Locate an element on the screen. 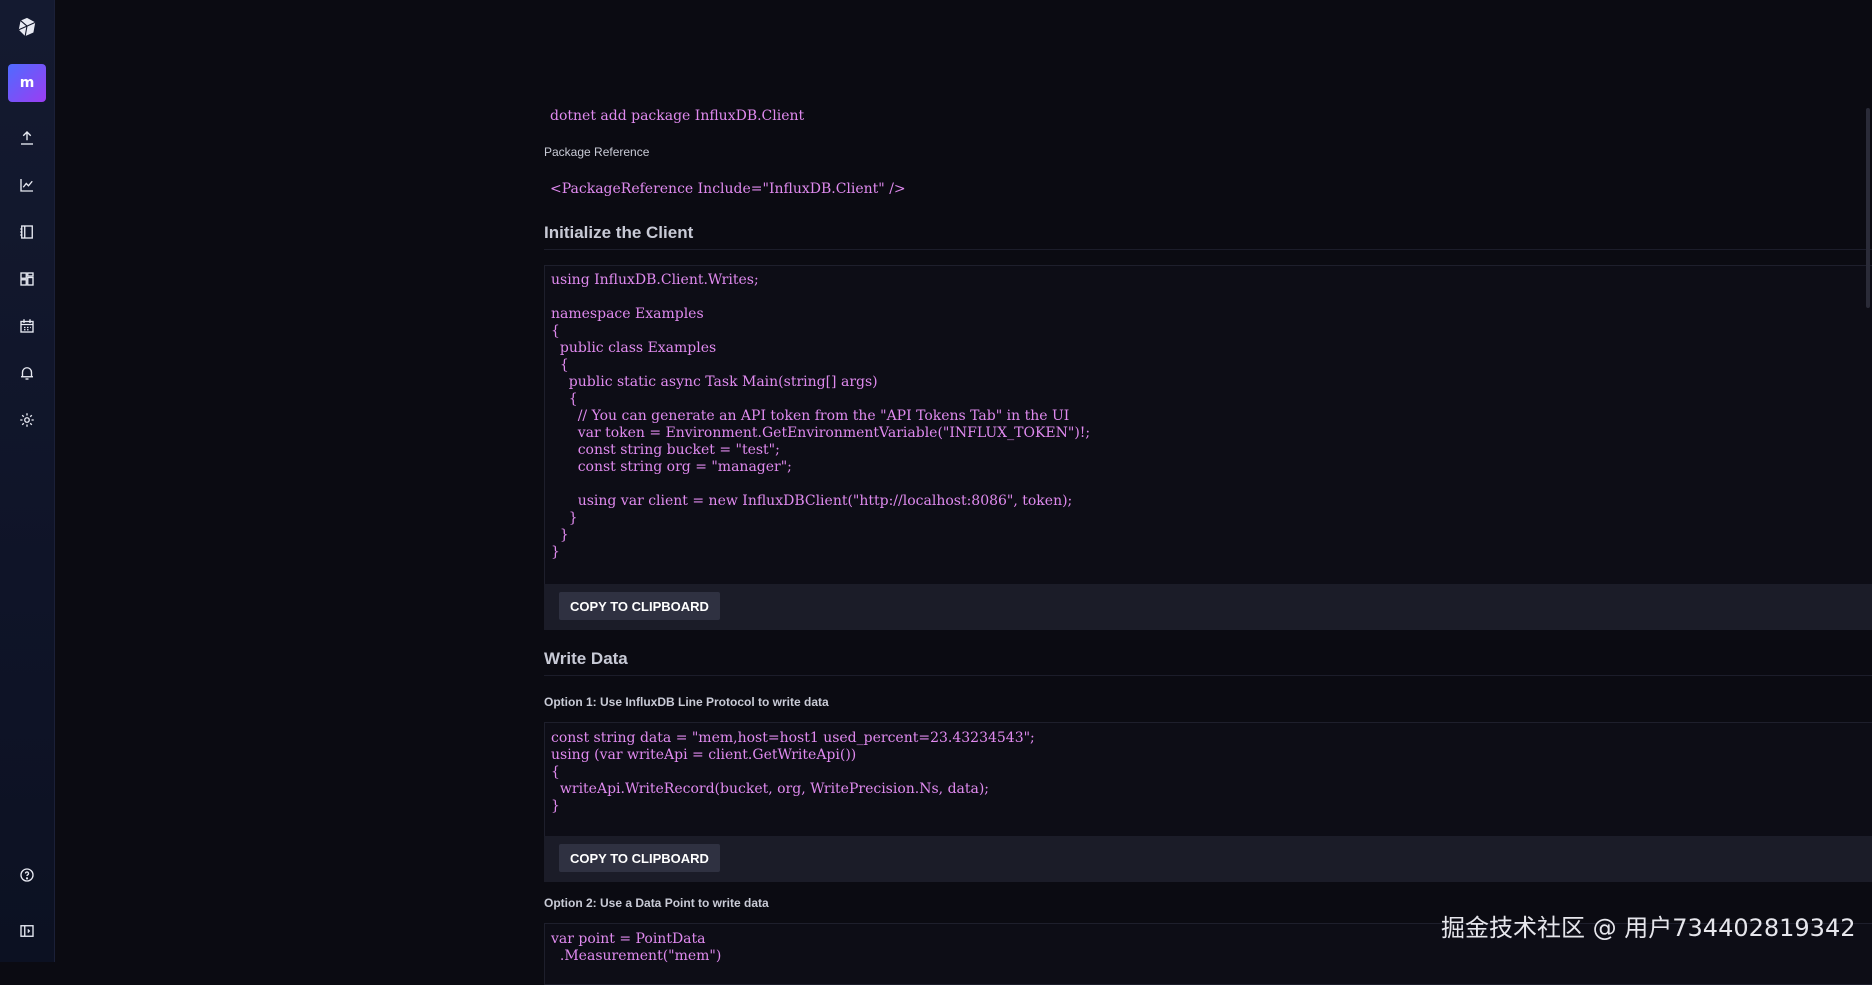  install-command: dotnet add package InfluxDB.Client is located at coordinates (677, 116).